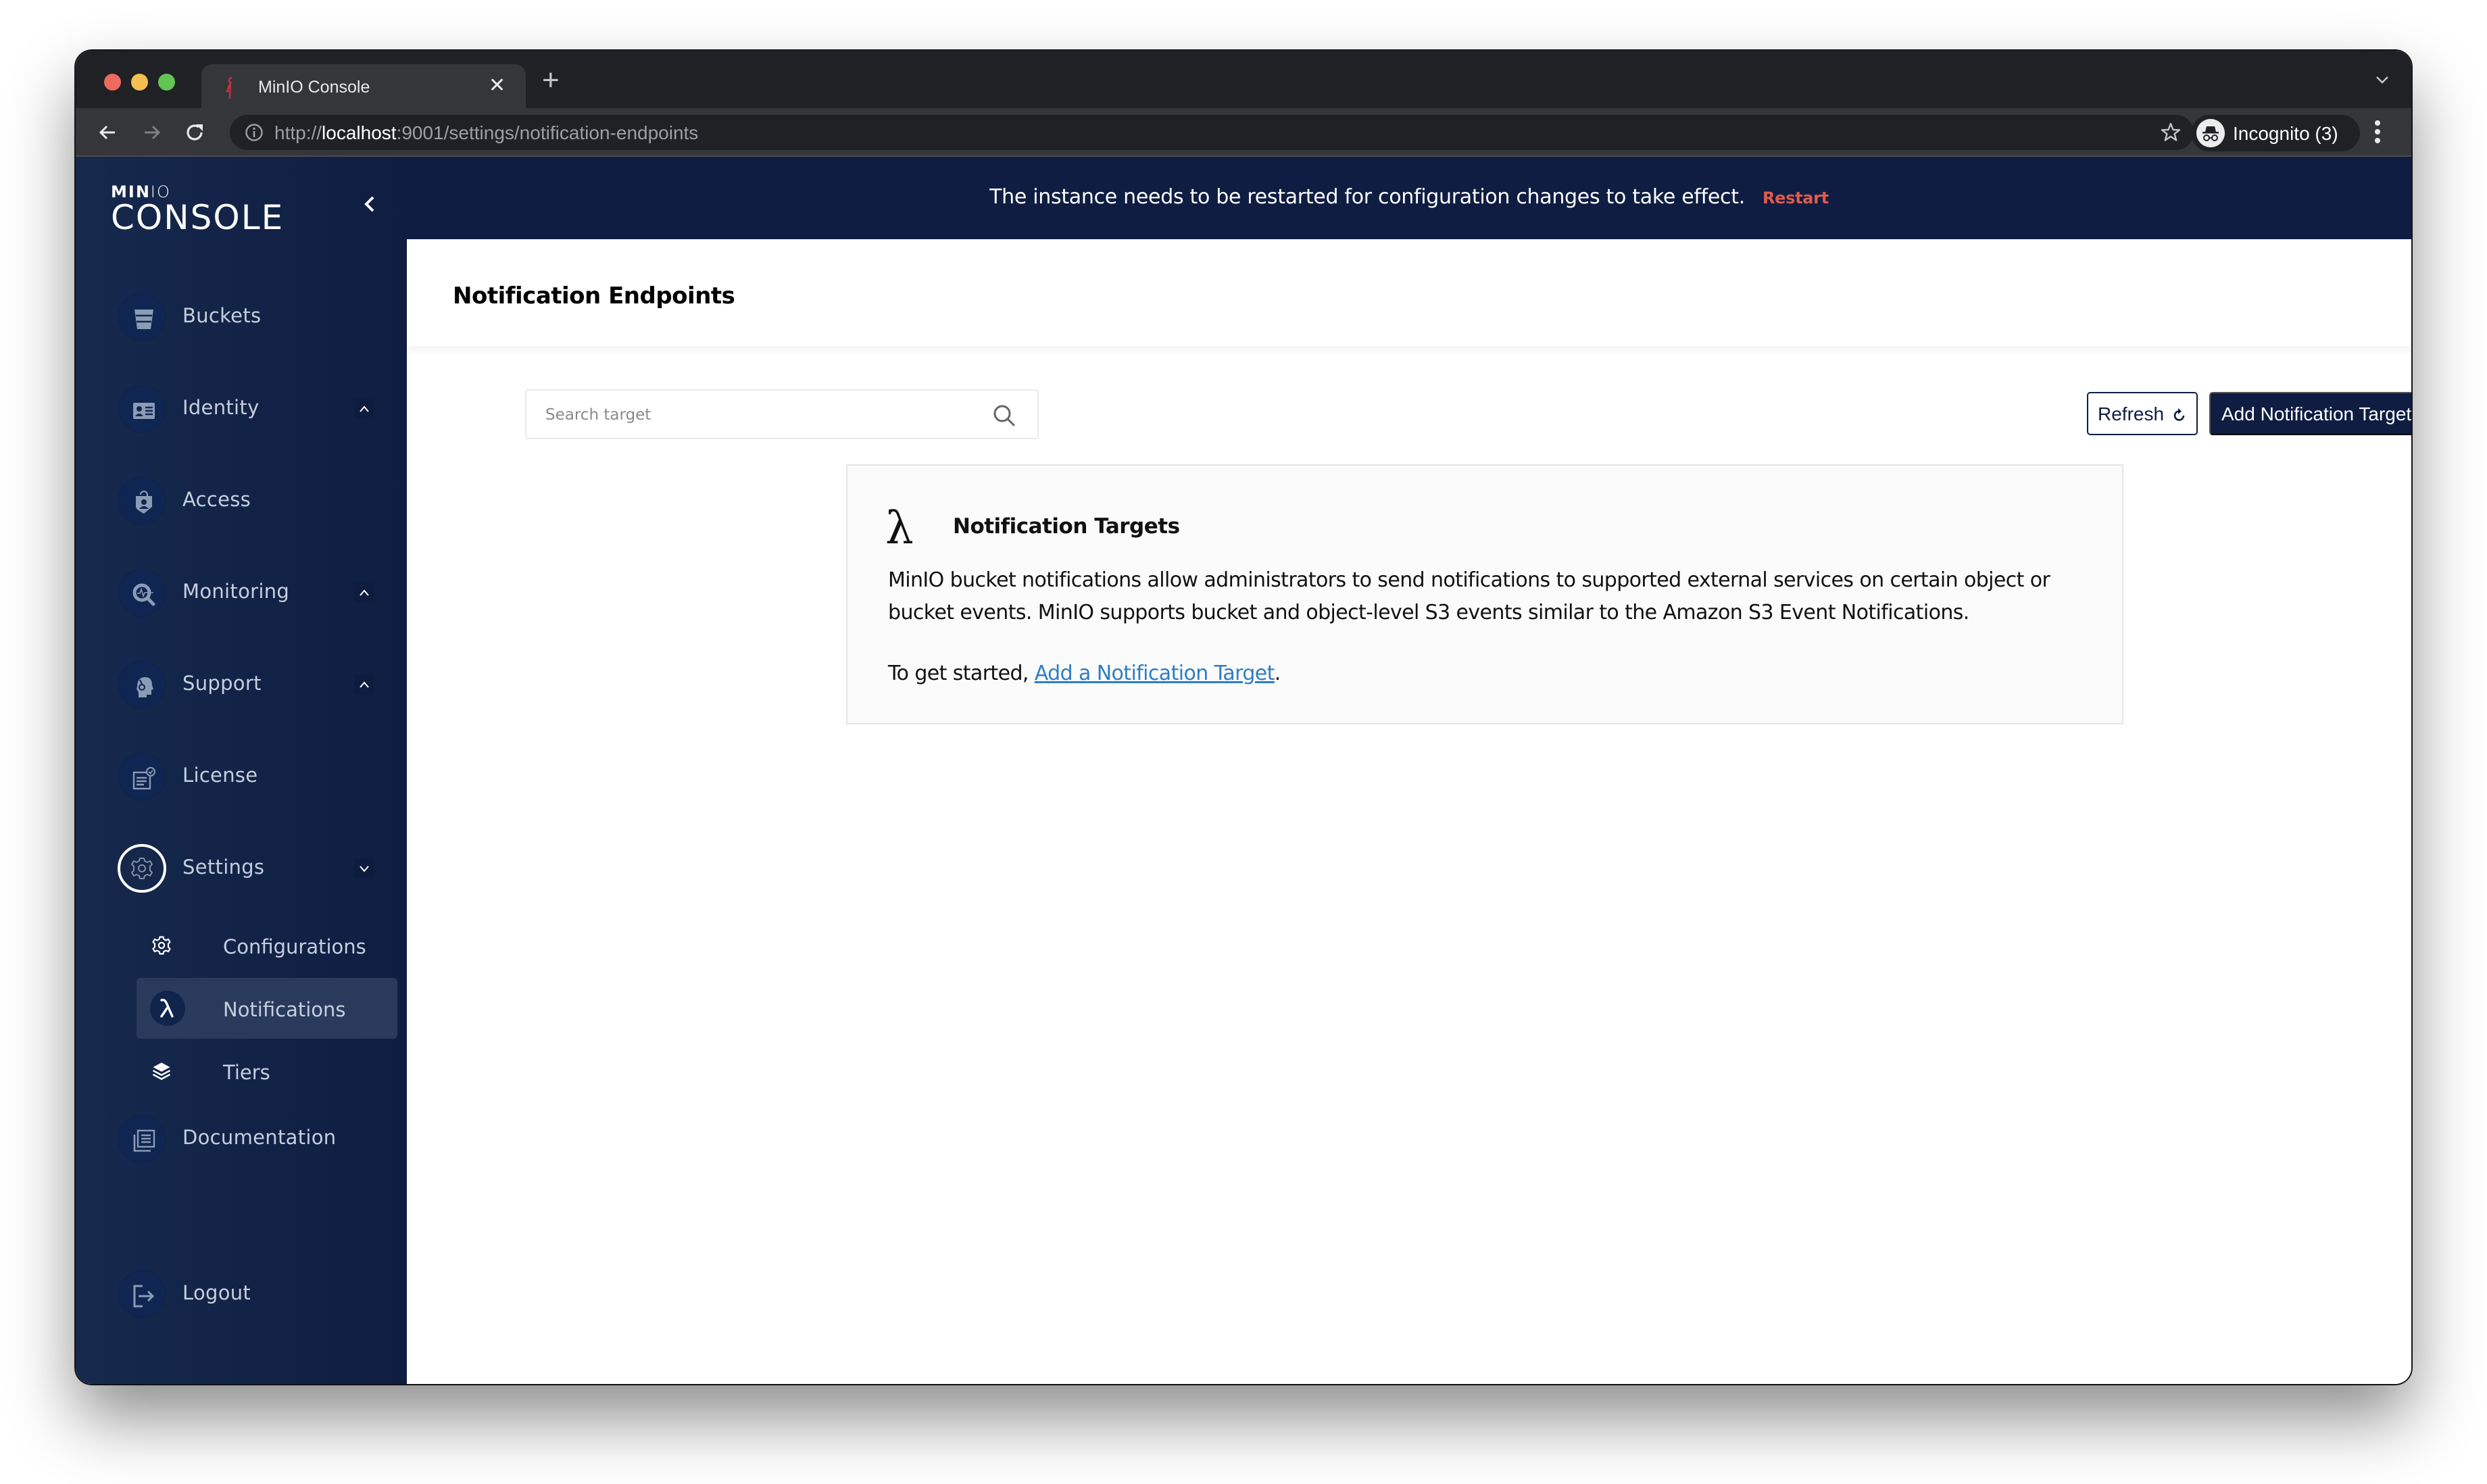  I want to click on sidebar-item-label: Support, so click(222, 683).